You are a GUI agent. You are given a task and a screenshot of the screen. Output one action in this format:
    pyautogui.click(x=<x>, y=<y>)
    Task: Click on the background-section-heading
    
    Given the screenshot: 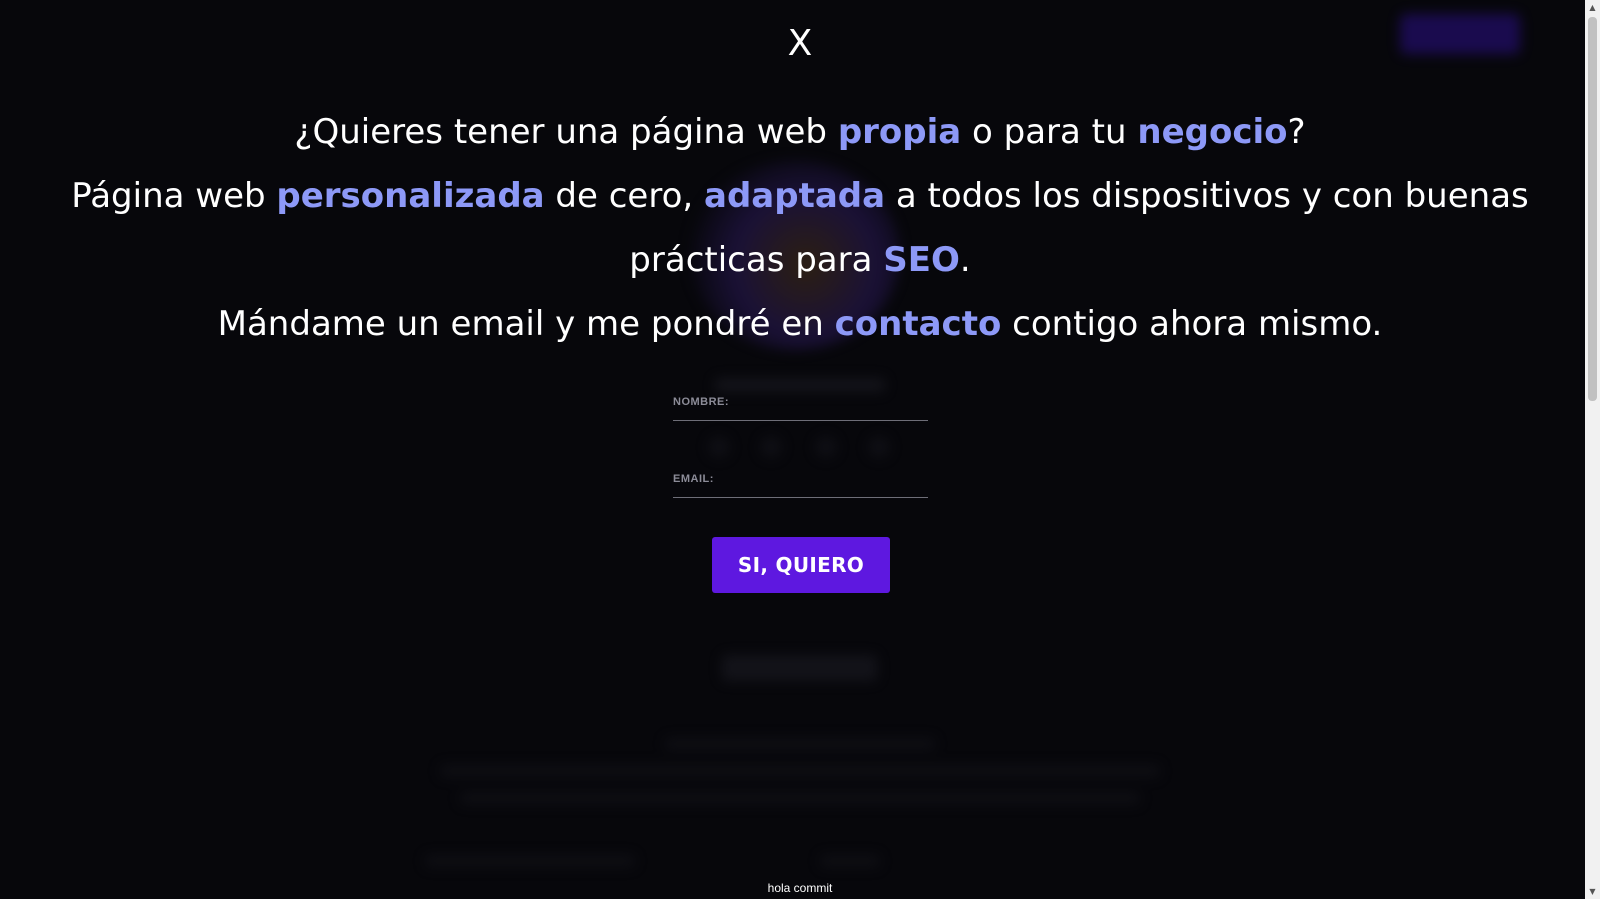 What is the action you would take?
    pyautogui.click(x=799, y=668)
    